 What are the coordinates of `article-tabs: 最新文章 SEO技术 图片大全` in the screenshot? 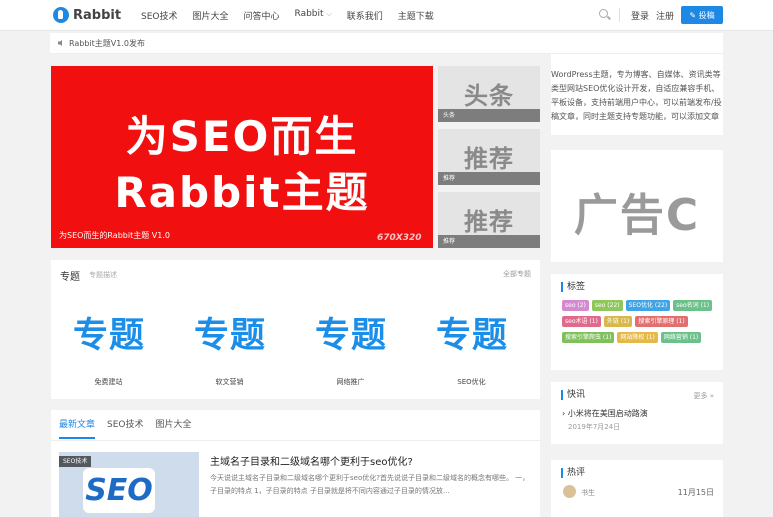 It's located at (131, 428).